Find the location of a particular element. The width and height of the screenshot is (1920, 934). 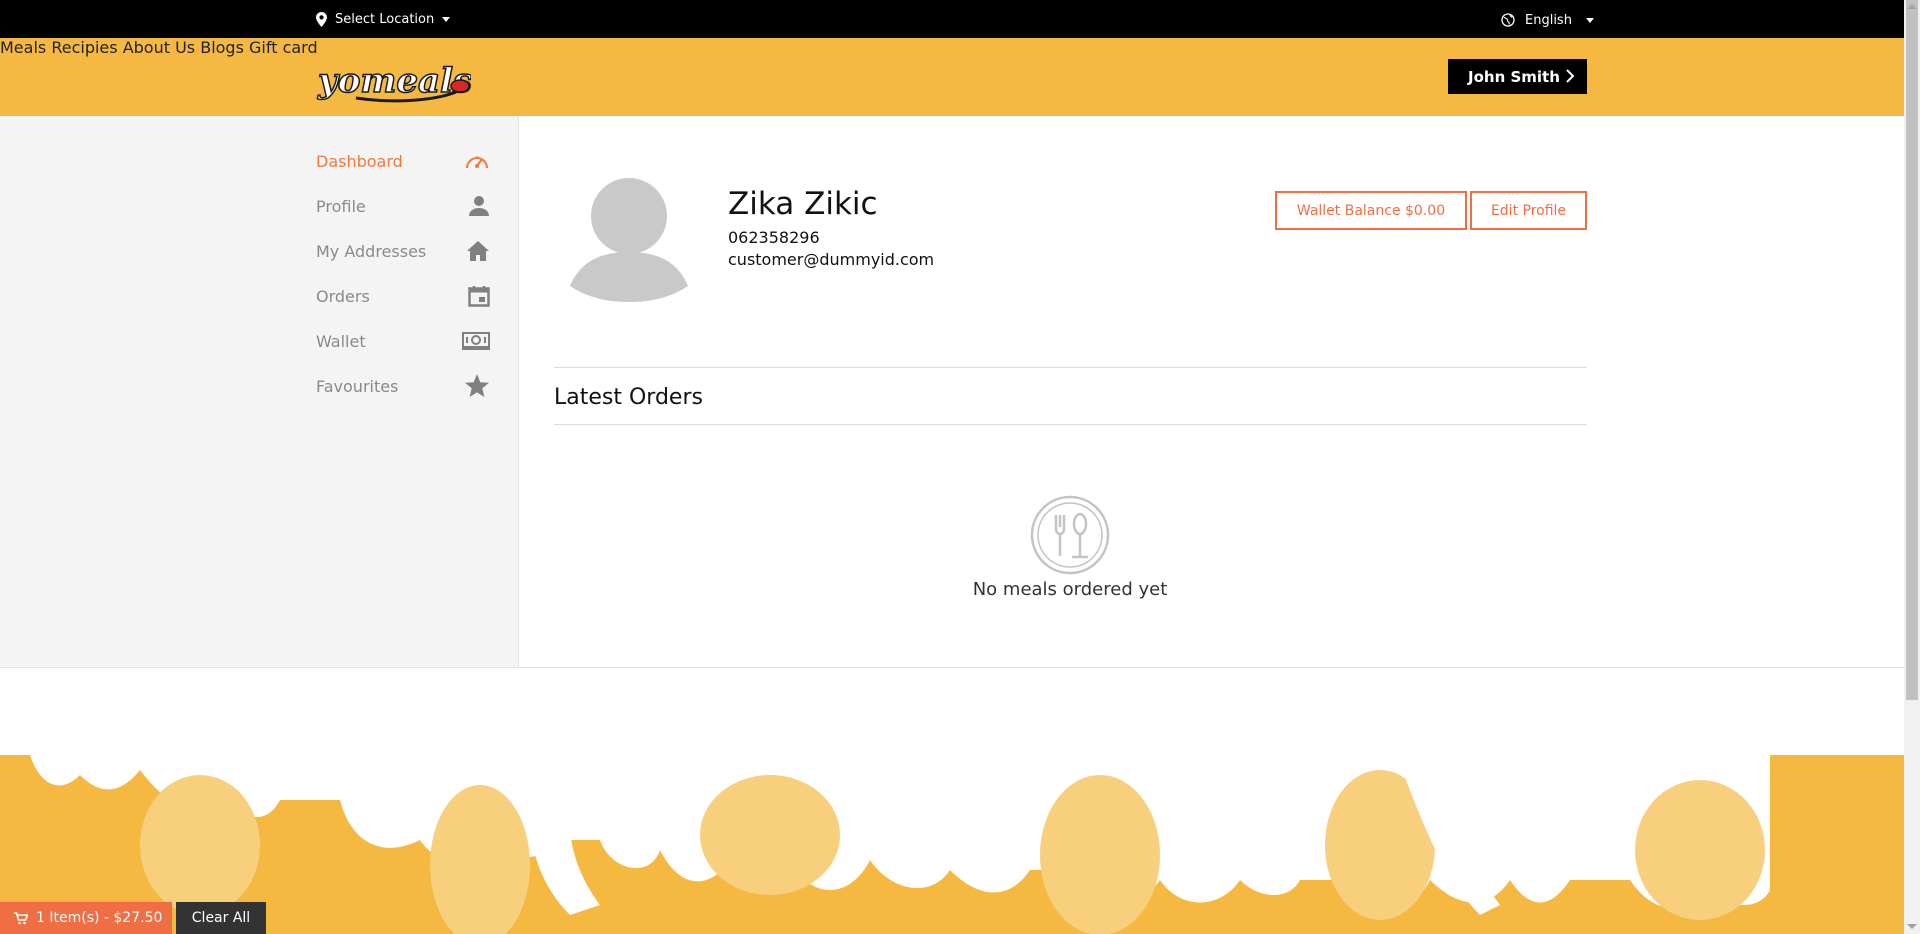

yomeals-logo: yomeals is located at coordinates (393, 78).